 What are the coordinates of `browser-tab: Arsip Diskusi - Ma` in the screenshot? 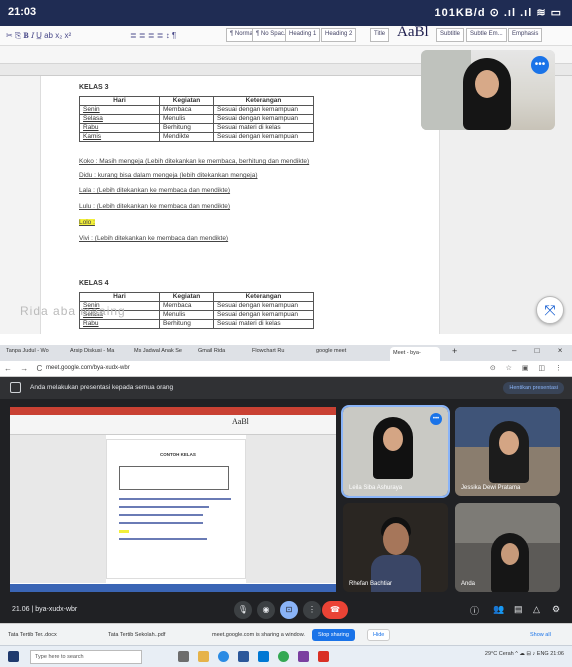 It's located at (99, 354).